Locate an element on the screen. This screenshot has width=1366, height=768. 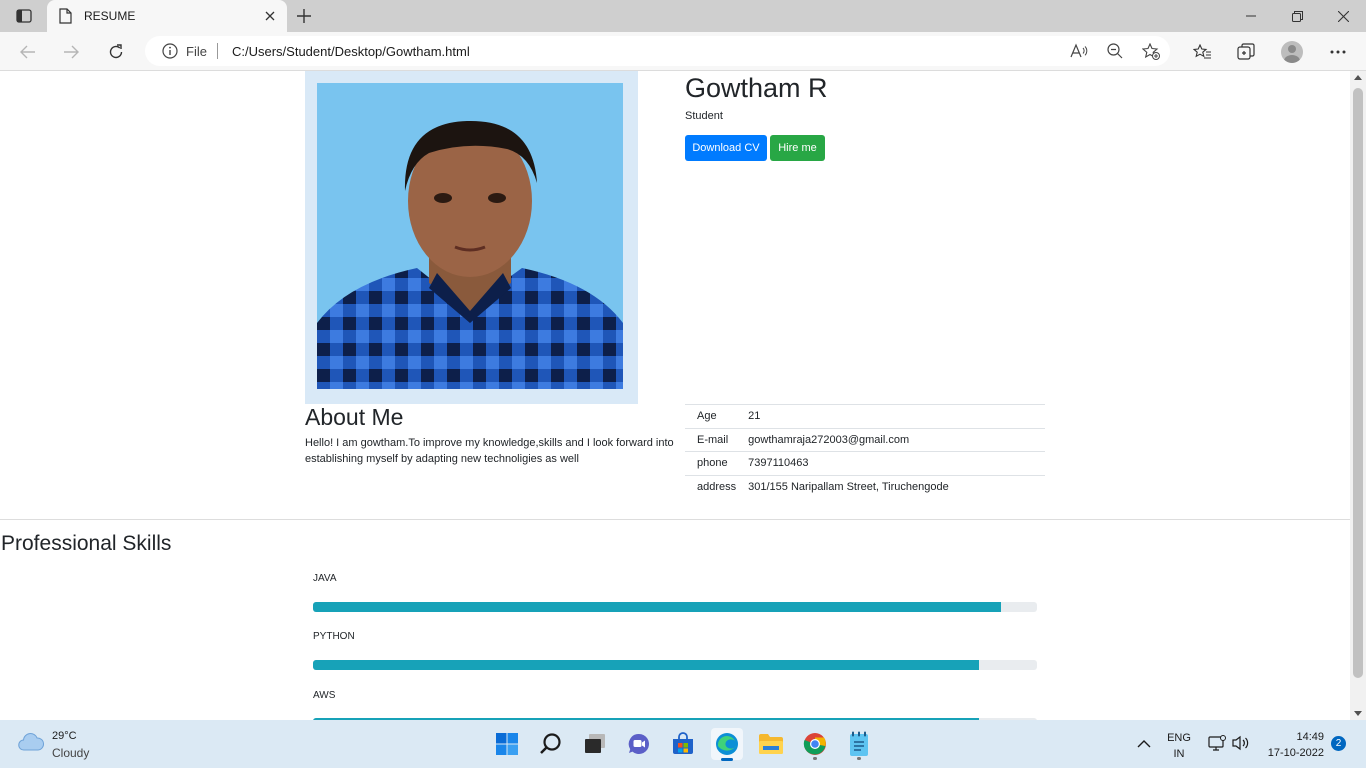
table-row: phone 7397110463 is located at coordinates (865, 463).